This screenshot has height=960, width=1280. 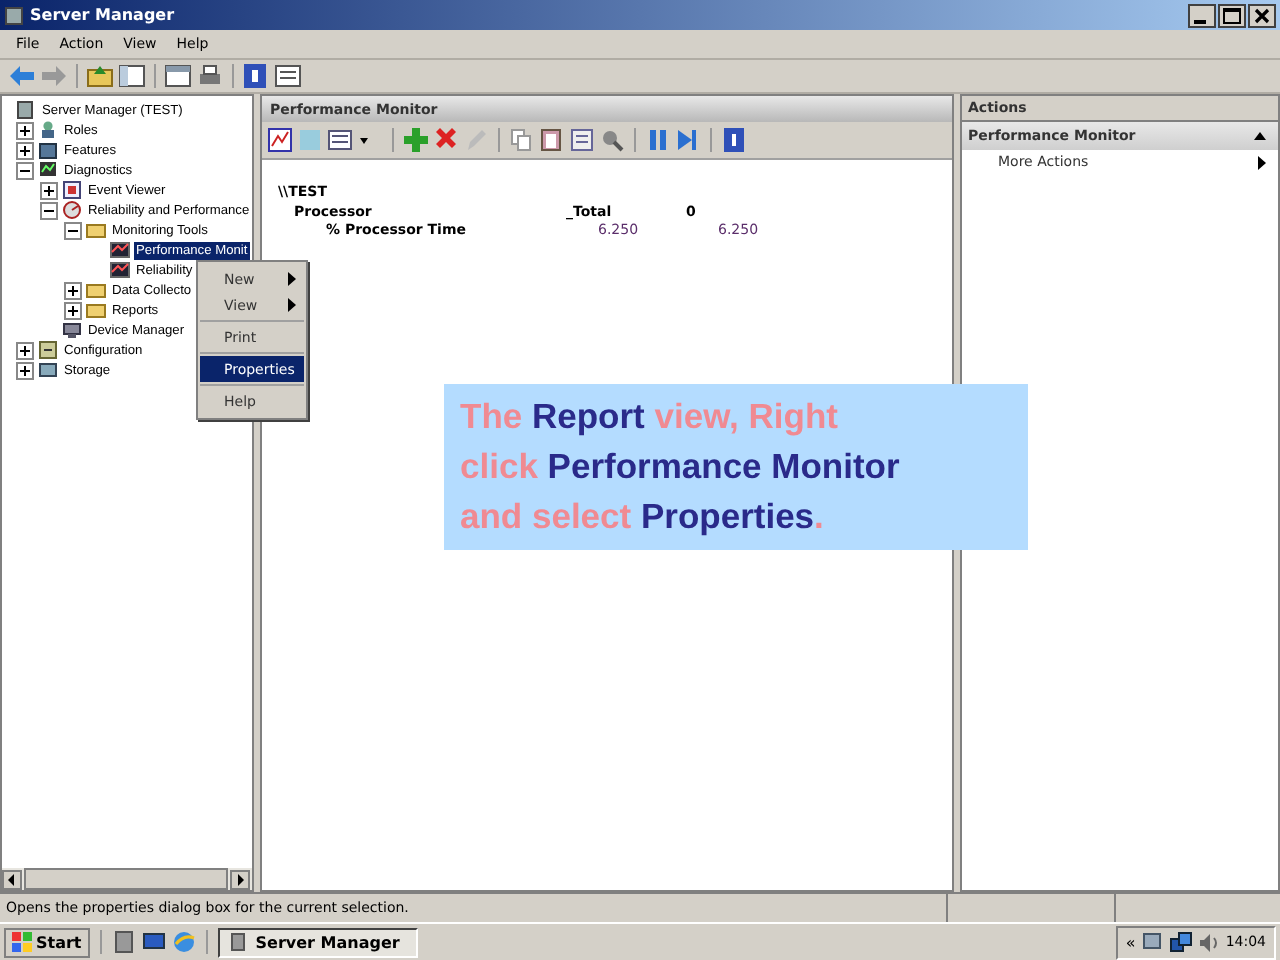 I want to click on log-icon, so click(x=72, y=190).